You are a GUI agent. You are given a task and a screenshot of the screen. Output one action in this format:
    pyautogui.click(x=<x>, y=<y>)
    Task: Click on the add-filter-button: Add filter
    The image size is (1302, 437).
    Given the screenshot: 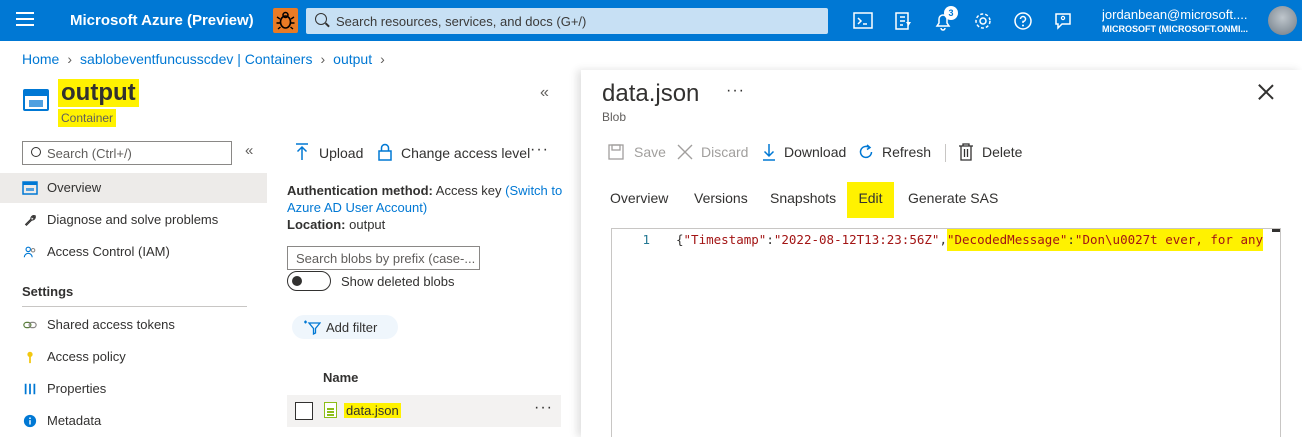 What is the action you would take?
    pyautogui.click(x=345, y=327)
    